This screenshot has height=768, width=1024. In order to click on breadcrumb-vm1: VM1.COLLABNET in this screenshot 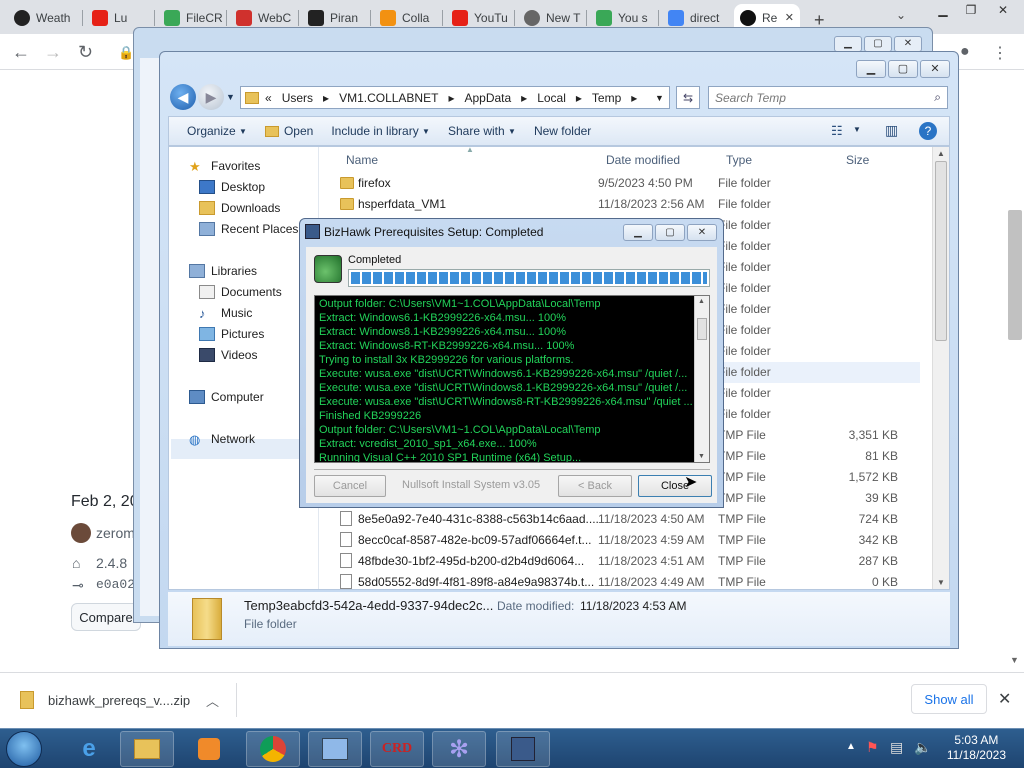, I will do `click(388, 98)`.